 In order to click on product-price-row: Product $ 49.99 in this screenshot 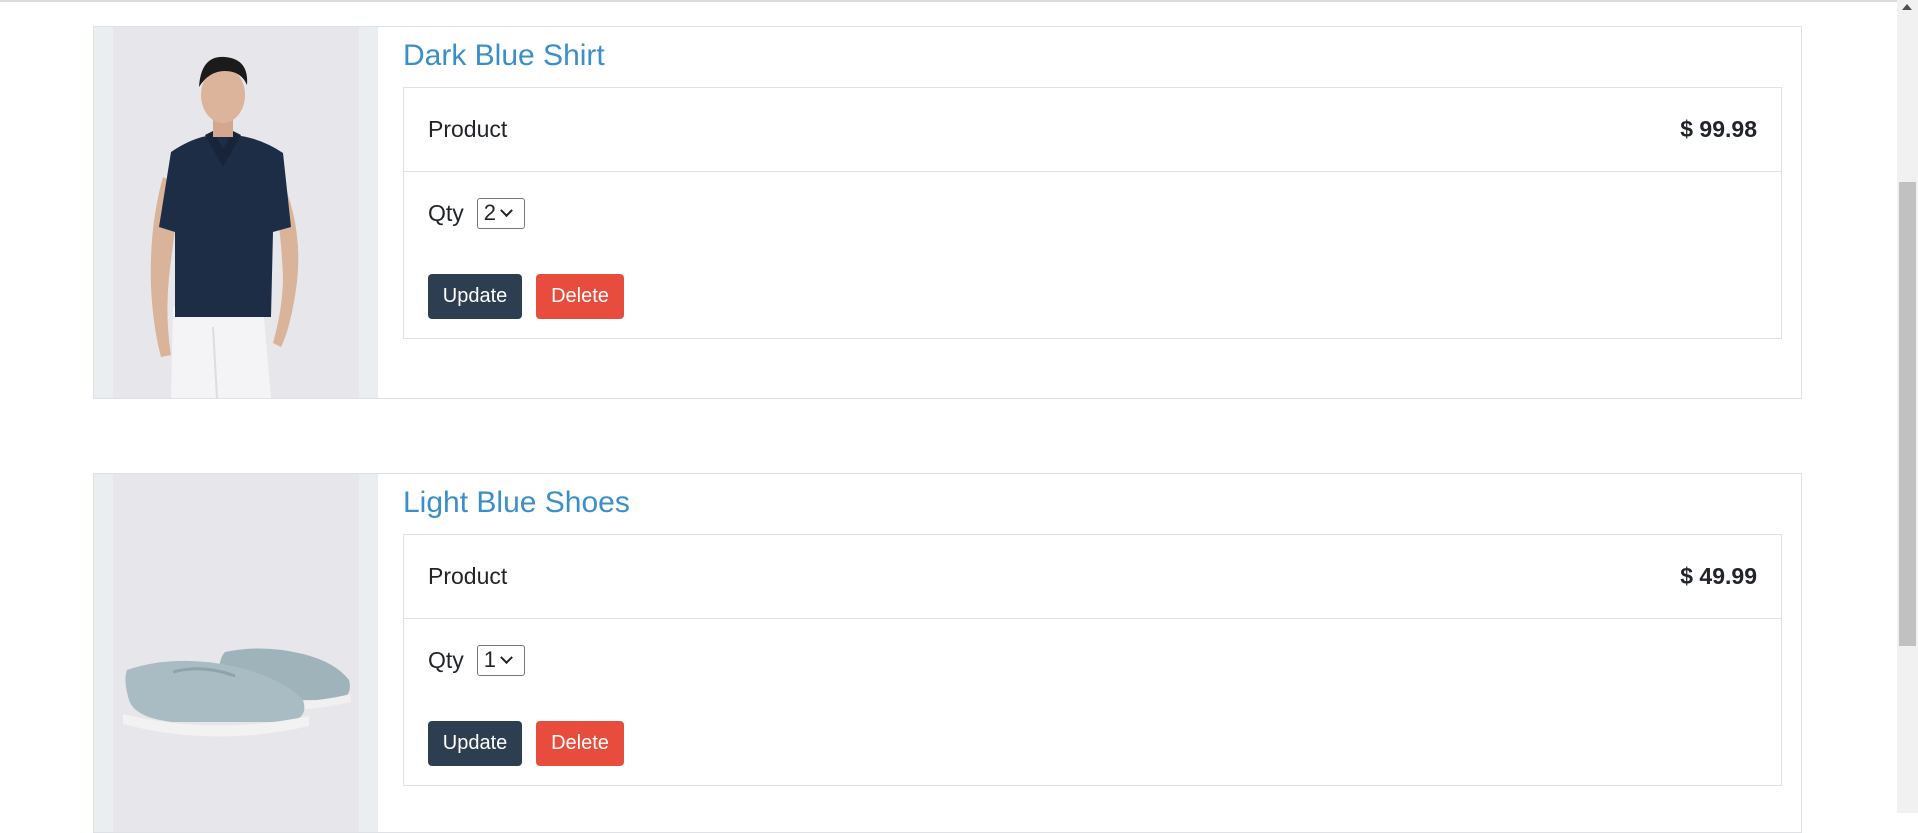, I will do `click(1092, 577)`.